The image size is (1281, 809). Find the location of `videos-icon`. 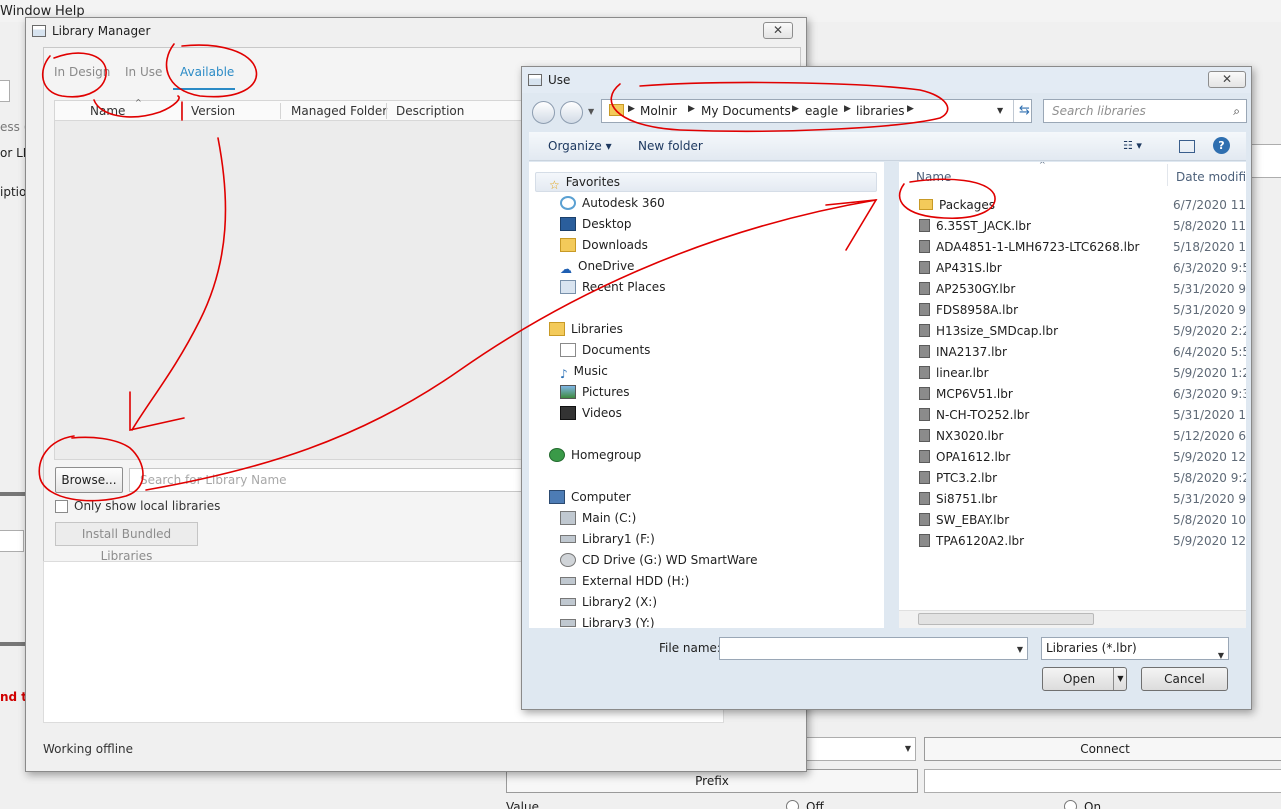

videos-icon is located at coordinates (568, 413).